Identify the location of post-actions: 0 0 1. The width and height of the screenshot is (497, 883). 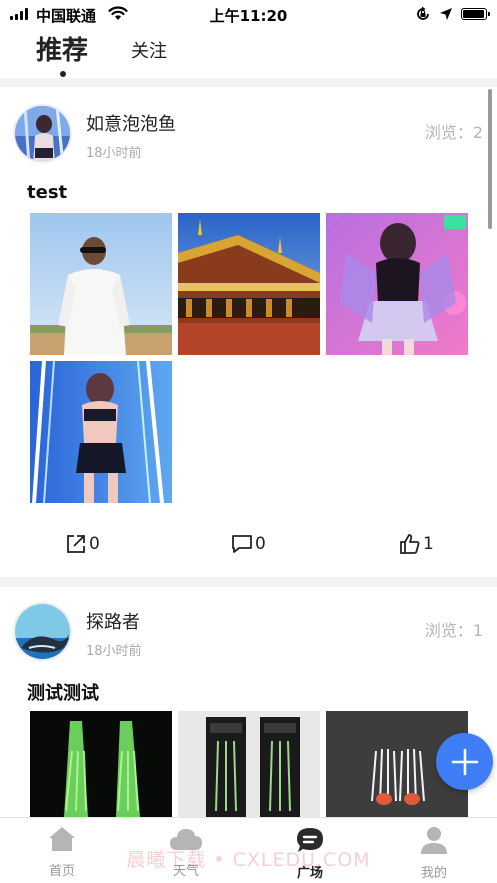
(248, 553).